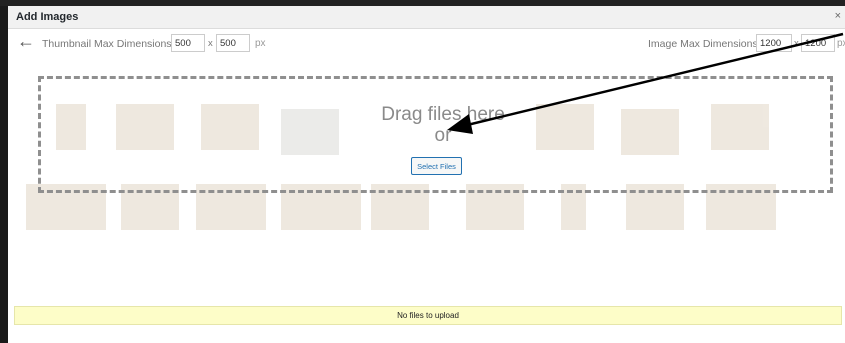 The height and width of the screenshot is (343, 845). What do you see at coordinates (774, 43) in the screenshot?
I see `image-width-input: 1200` at bounding box center [774, 43].